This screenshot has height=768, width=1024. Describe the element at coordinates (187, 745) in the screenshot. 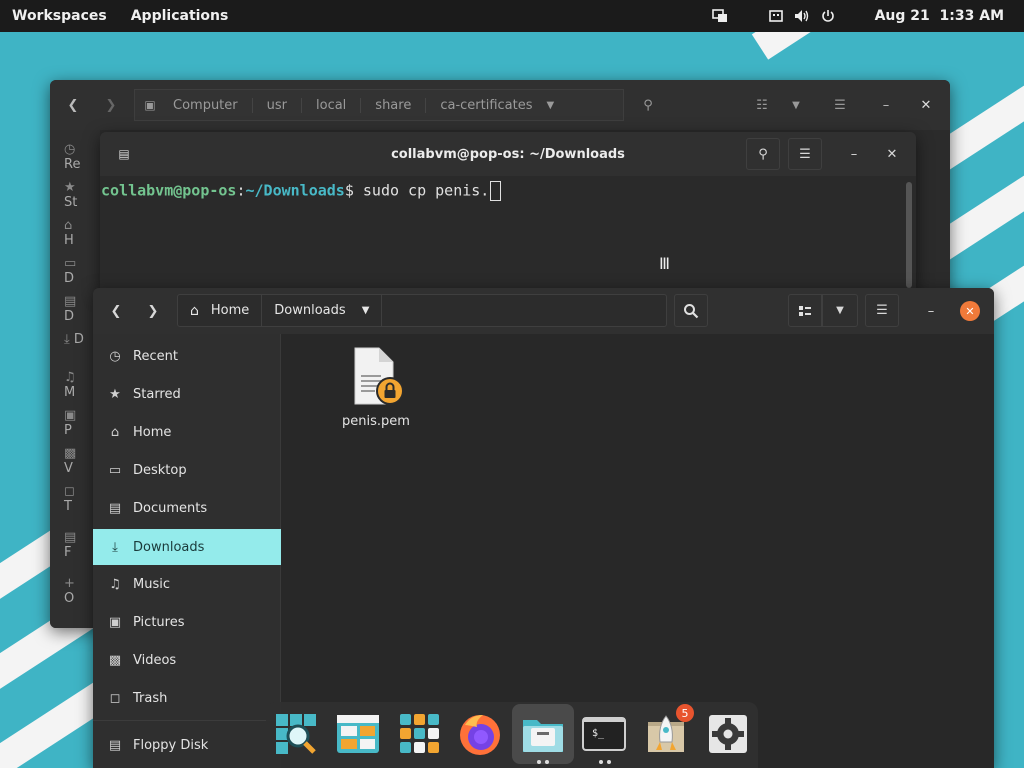

I see `sidebar-item-floppy-disk: ▤ Floppy Disk` at that location.